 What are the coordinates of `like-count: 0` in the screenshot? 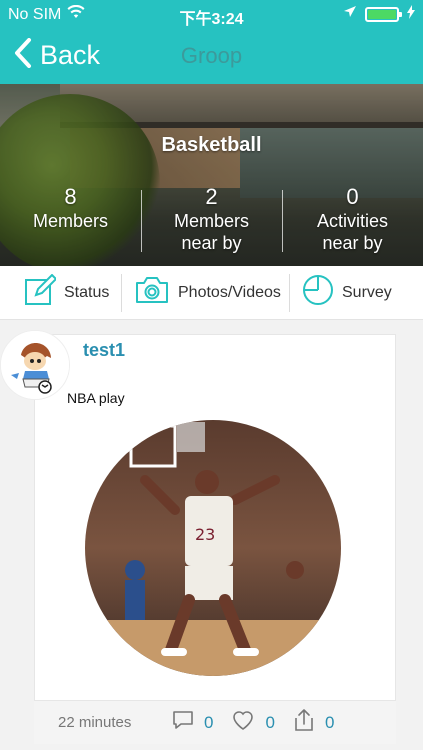 It's located at (270, 722).